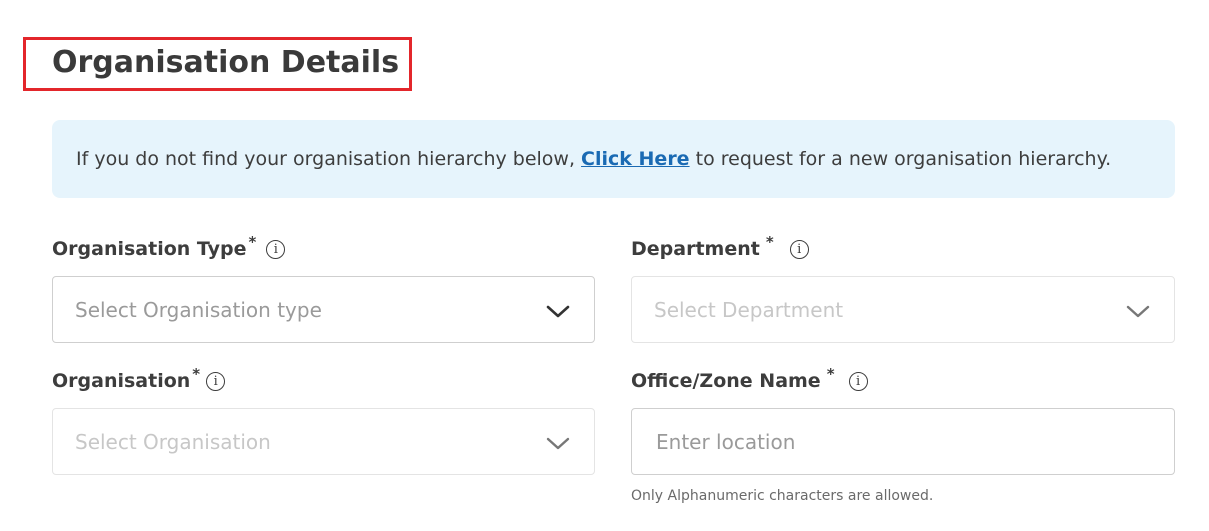 This screenshot has width=1209, height=531. Describe the element at coordinates (903, 309) in the screenshot. I see `department-select: Select Department` at that location.